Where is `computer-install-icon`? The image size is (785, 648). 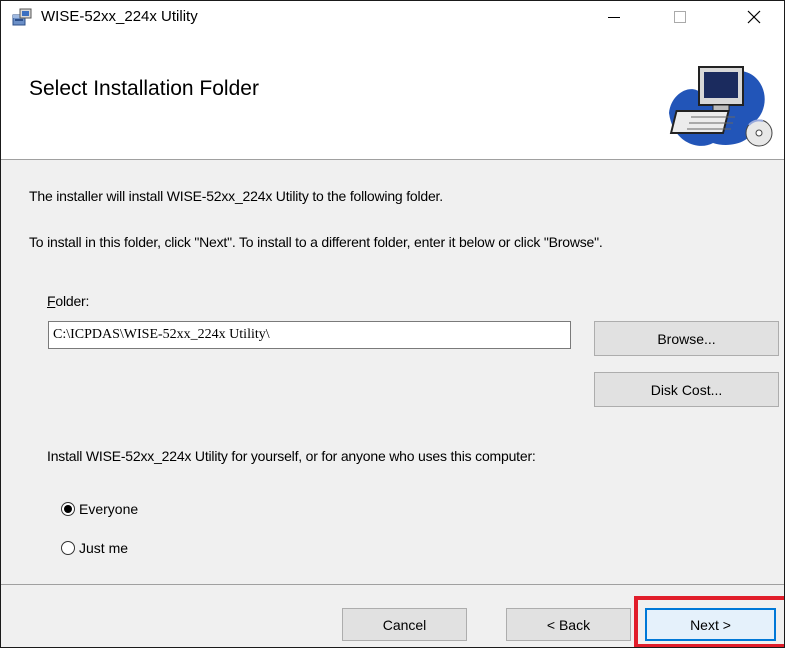
computer-install-icon is located at coordinates (721, 106).